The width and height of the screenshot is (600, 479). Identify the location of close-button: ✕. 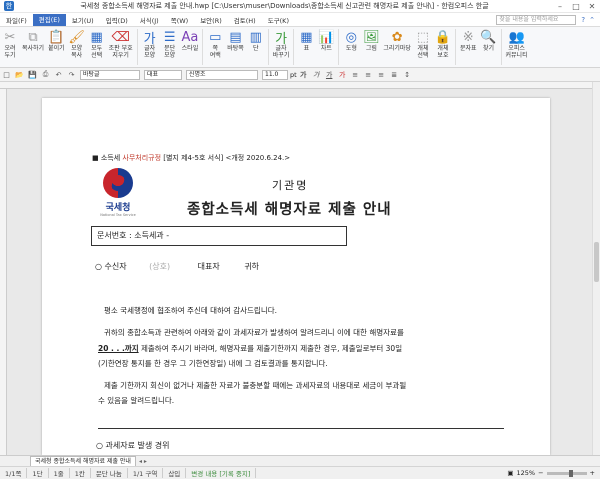
(592, 6).